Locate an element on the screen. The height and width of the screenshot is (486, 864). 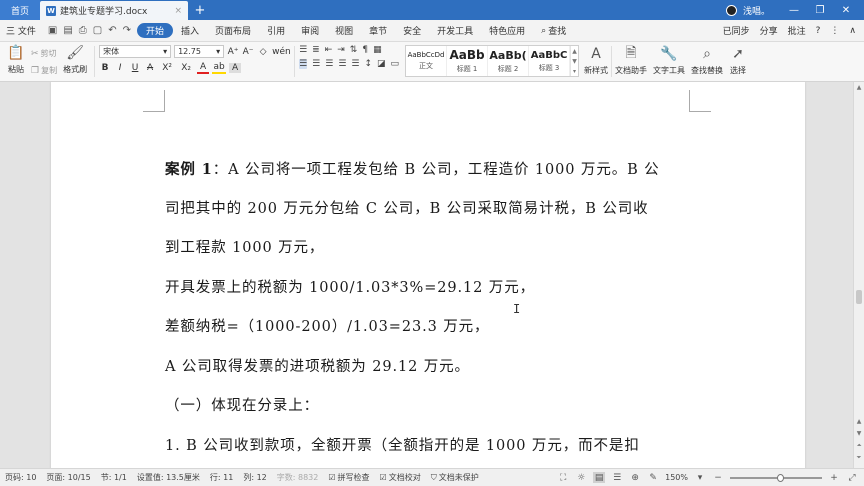
print-preview-icon: ▤ is located at coordinates (67, 30).